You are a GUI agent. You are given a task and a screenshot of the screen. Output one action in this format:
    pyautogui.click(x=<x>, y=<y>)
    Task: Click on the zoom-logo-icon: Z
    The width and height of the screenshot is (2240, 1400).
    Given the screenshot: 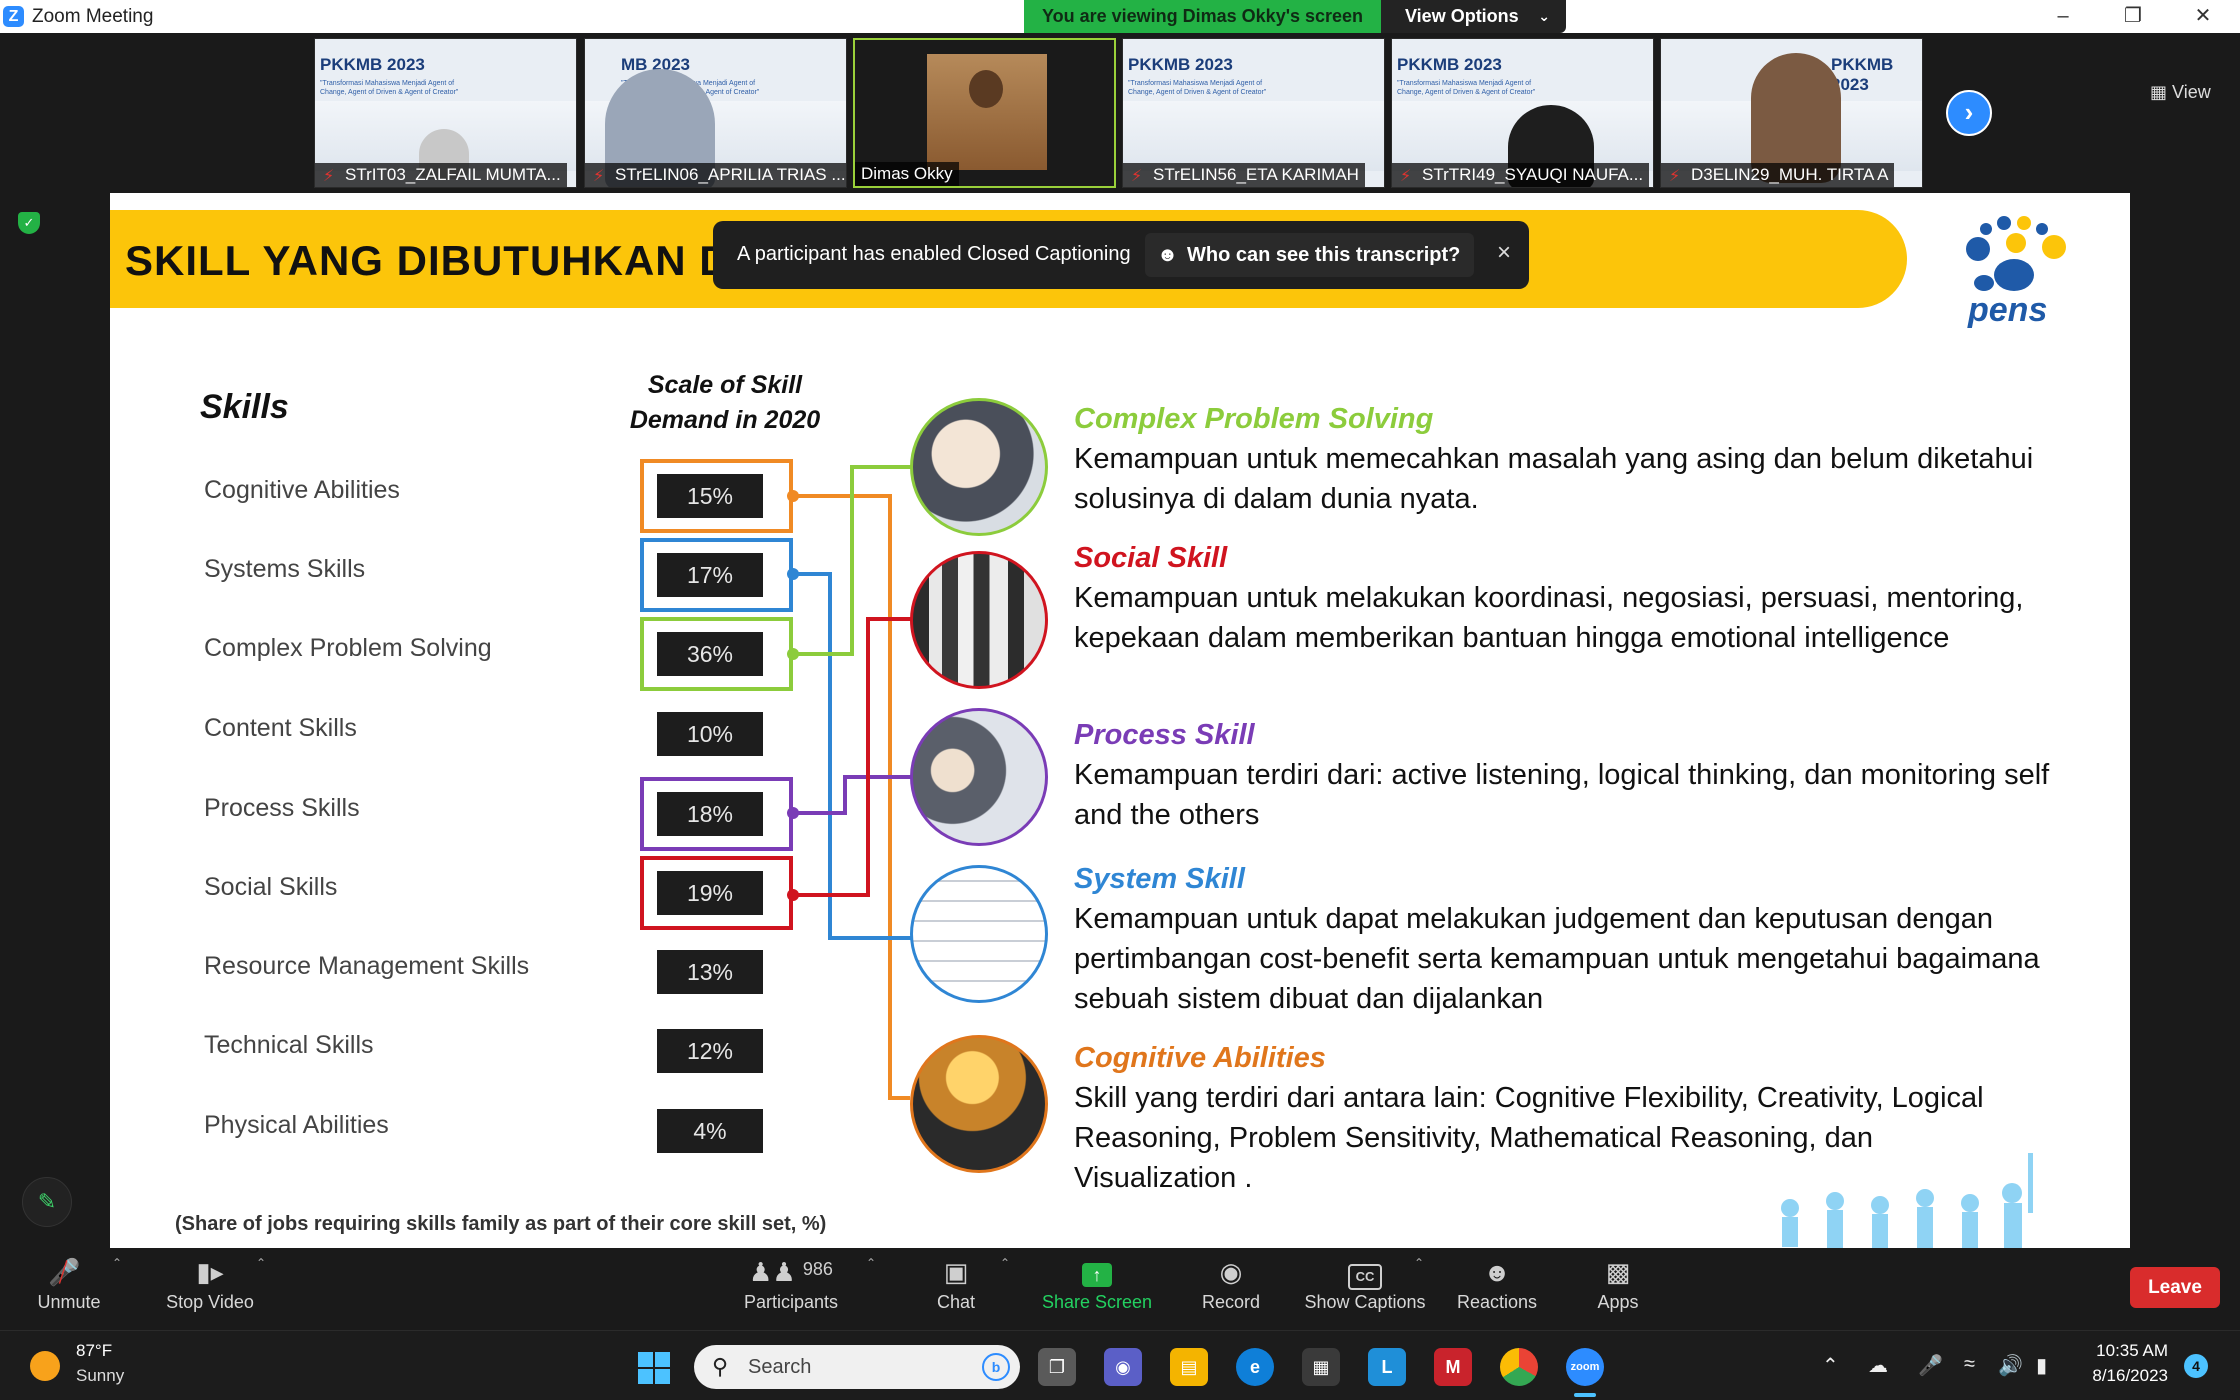 What is the action you would take?
    pyautogui.click(x=13, y=16)
    